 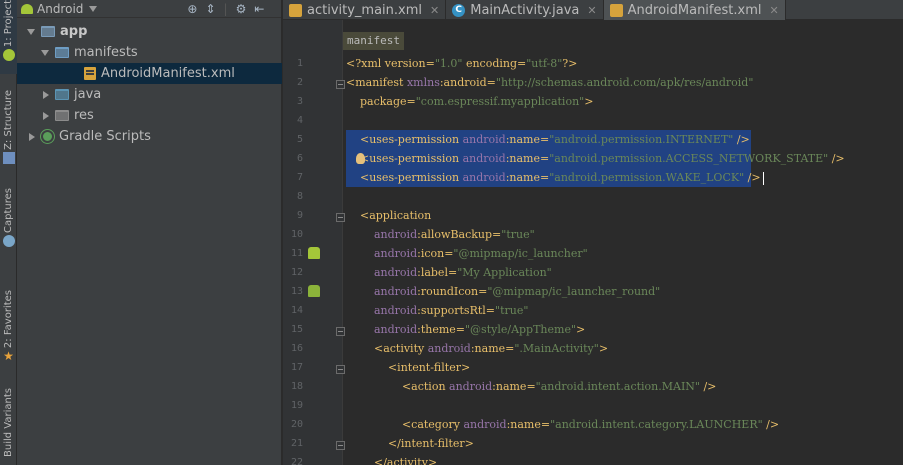 What do you see at coordinates (296, 424) in the screenshot?
I see `line-number: 20` at bounding box center [296, 424].